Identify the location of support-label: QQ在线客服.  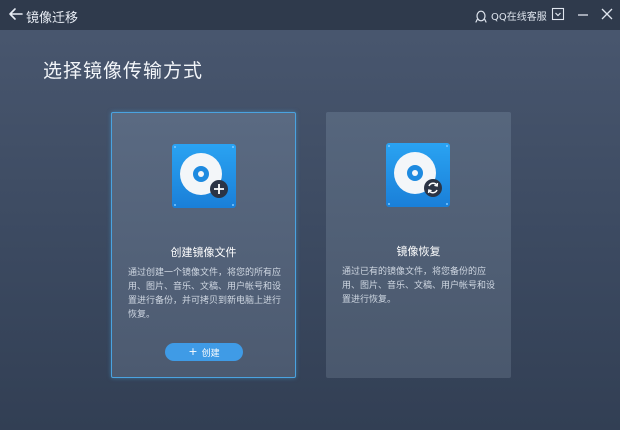
(519, 17).